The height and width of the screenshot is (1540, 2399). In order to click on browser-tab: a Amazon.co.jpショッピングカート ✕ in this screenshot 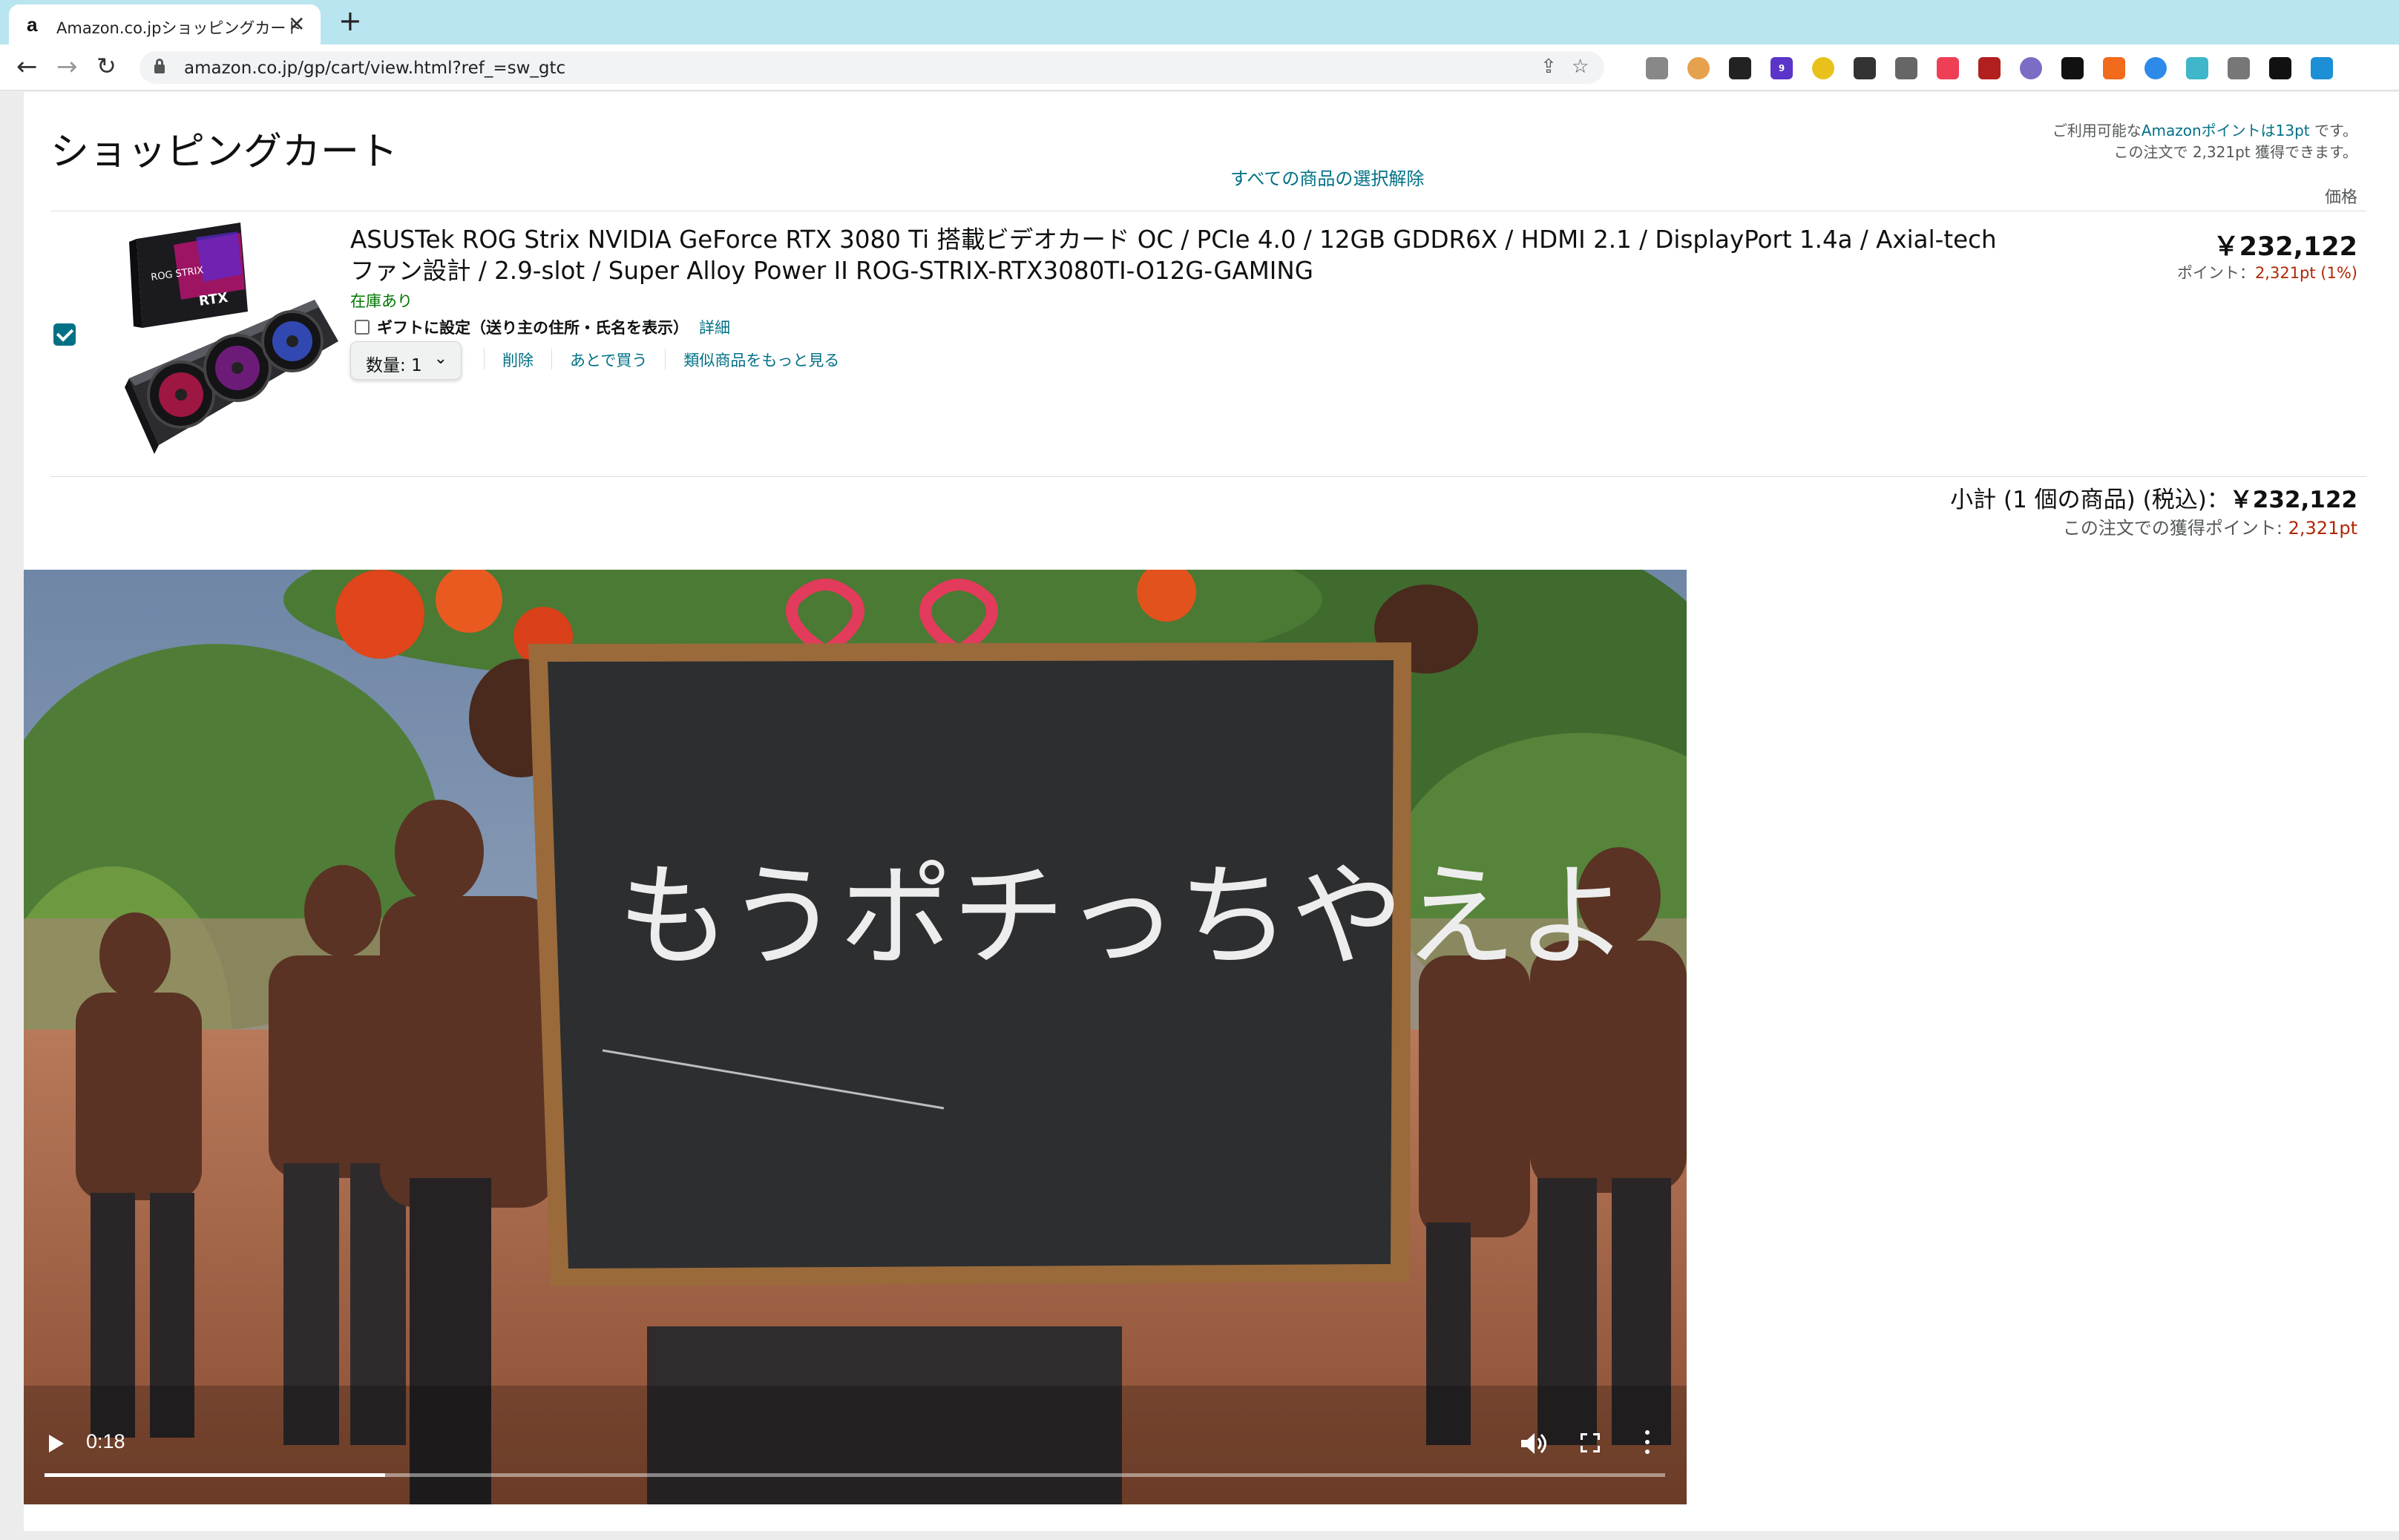, I will do `click(165, 24)`.